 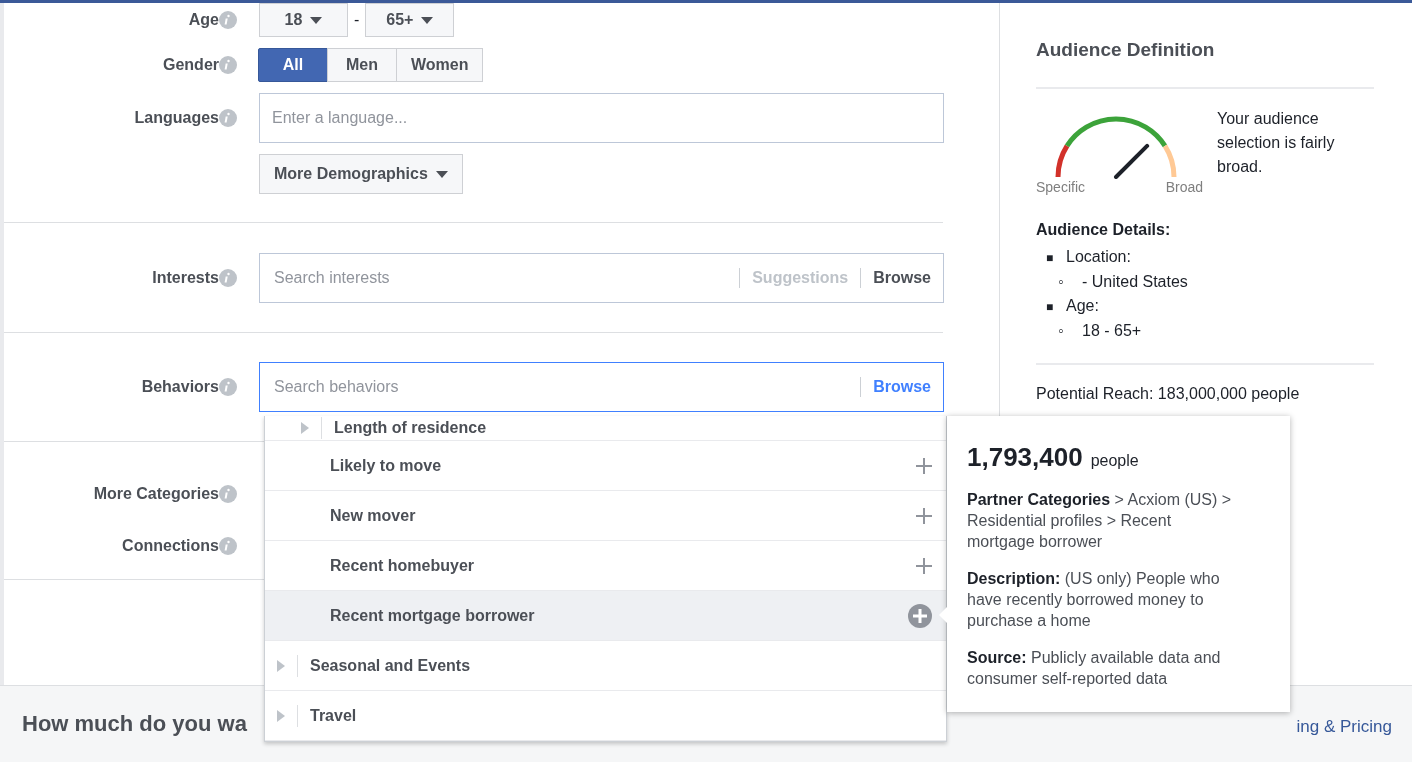 What do you see at coordinates (1114, 460) in the screenshot?
I see `reach-unit: people` at bounding box center [1114, 460].